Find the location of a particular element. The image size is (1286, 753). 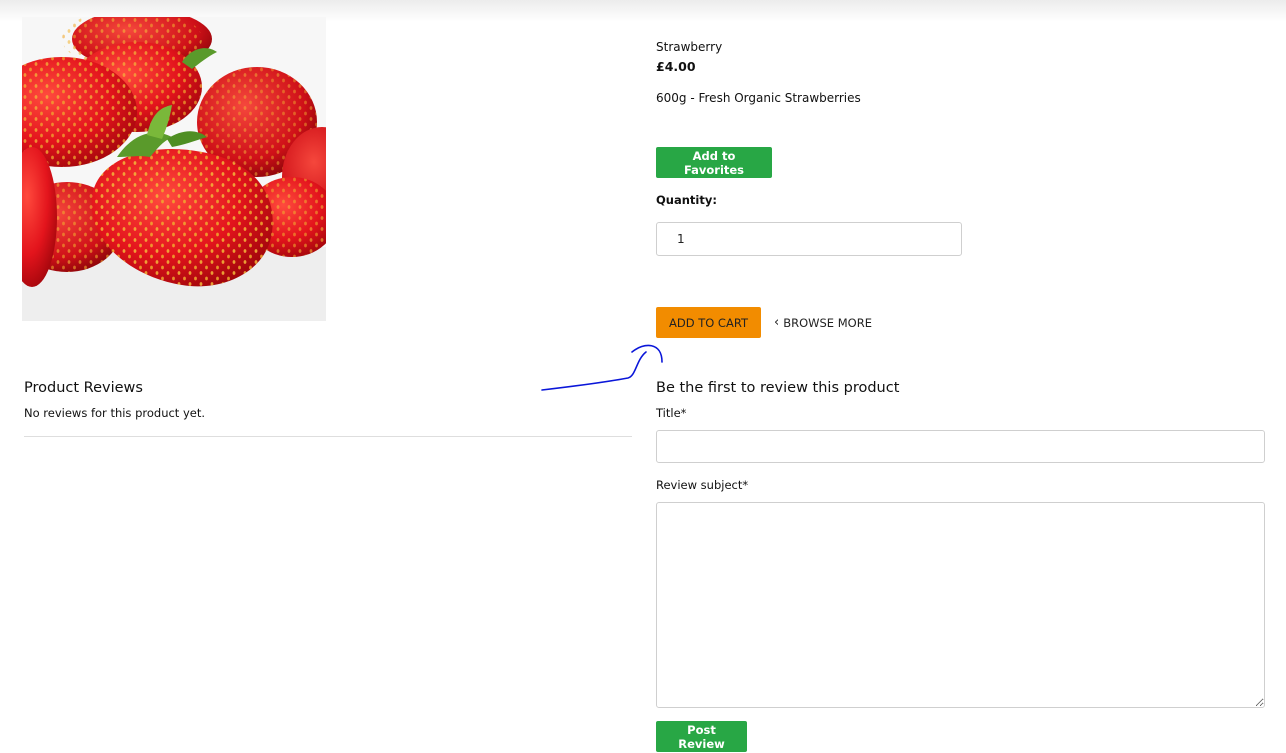

reviews-empty-text: No reviews for this product yet. is located at coordinates (115, 413).